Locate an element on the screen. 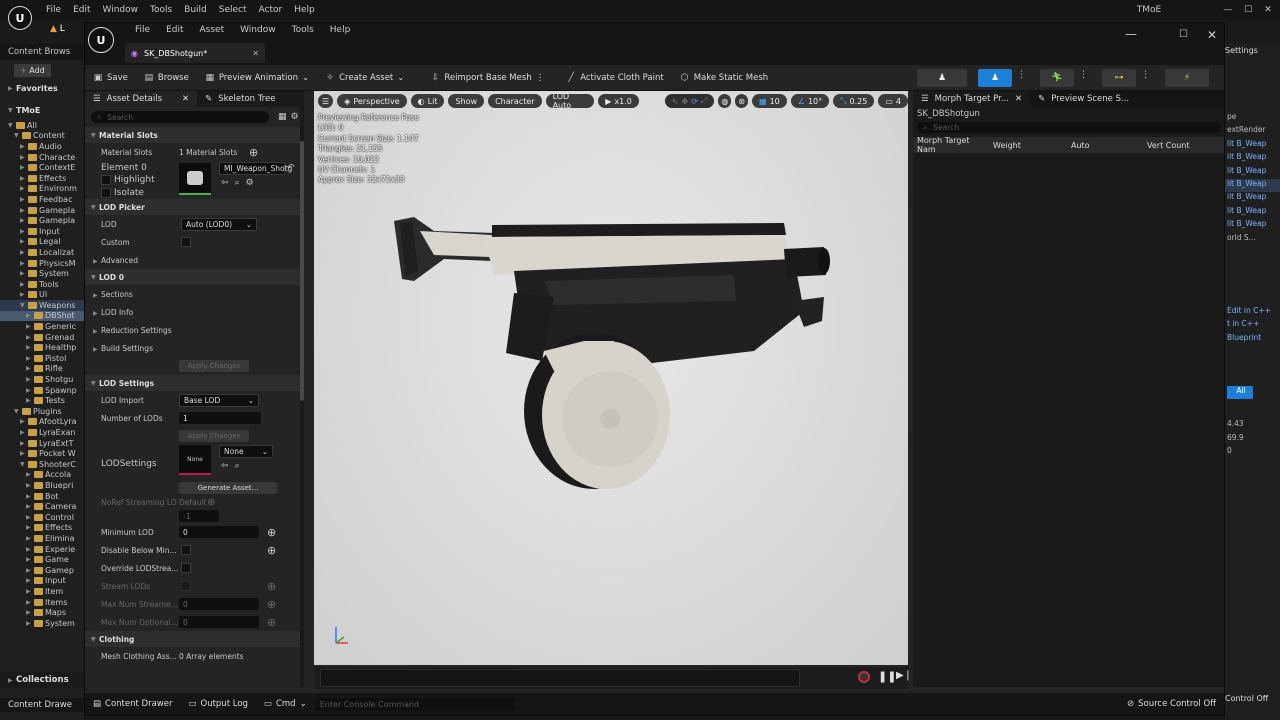 Image resolution: width=1280 pixels, height=720 pixels. override-lodstream-checkbox is located at coordinates (186, 568).